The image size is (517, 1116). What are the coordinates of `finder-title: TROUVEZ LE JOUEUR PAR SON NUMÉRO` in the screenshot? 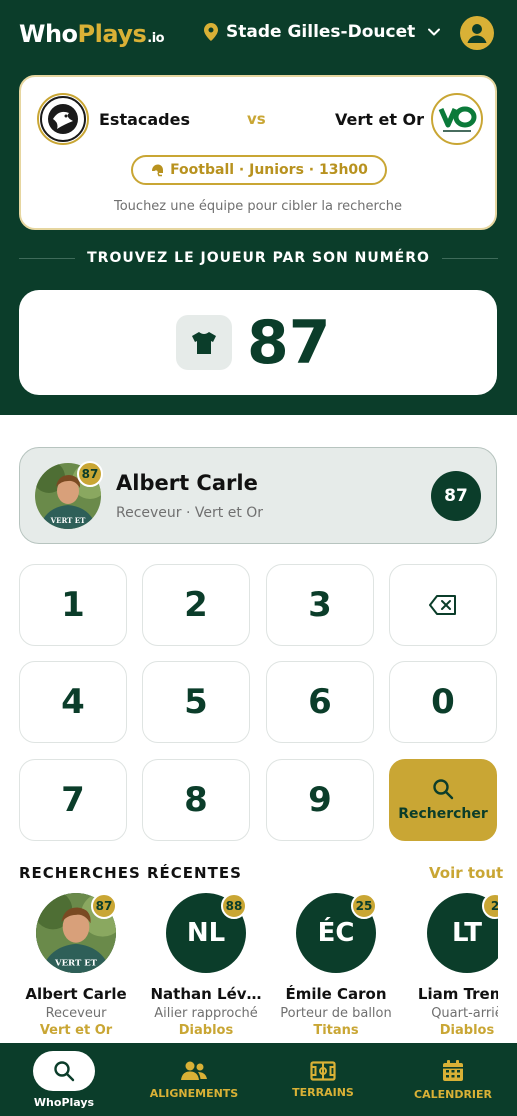 It's located at (258, 258).